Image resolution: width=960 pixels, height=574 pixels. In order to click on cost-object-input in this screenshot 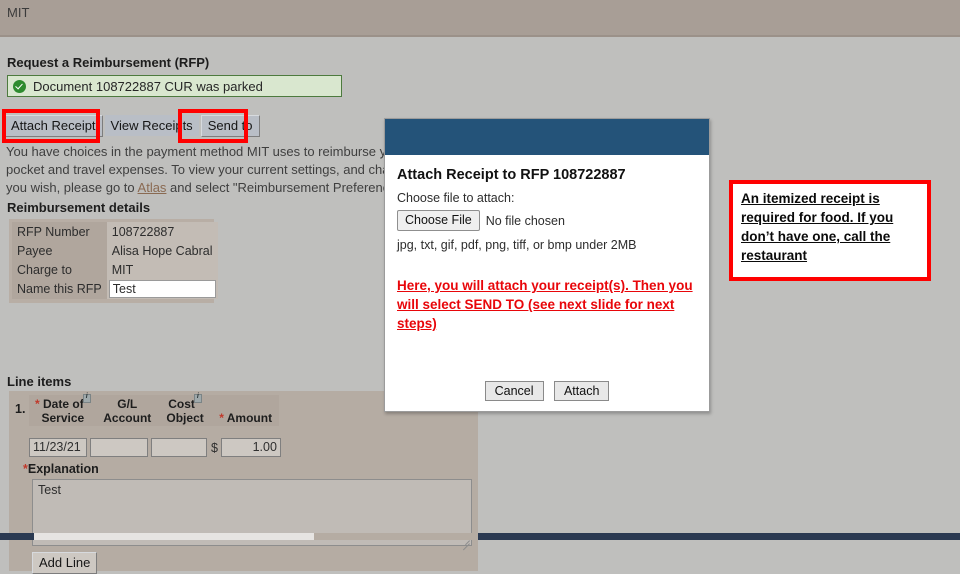, I will do `click(179, 447)`.